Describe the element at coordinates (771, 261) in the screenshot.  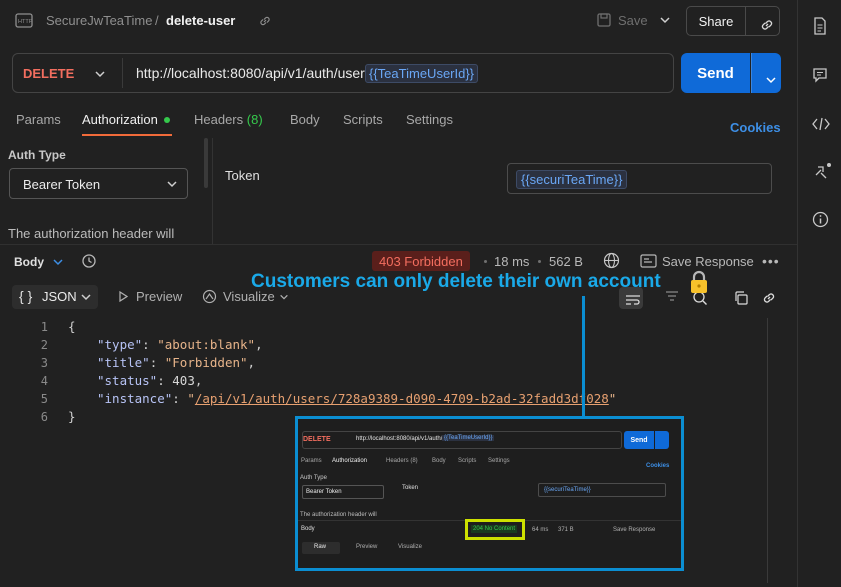
I see `more-options-button: •••` at that location.